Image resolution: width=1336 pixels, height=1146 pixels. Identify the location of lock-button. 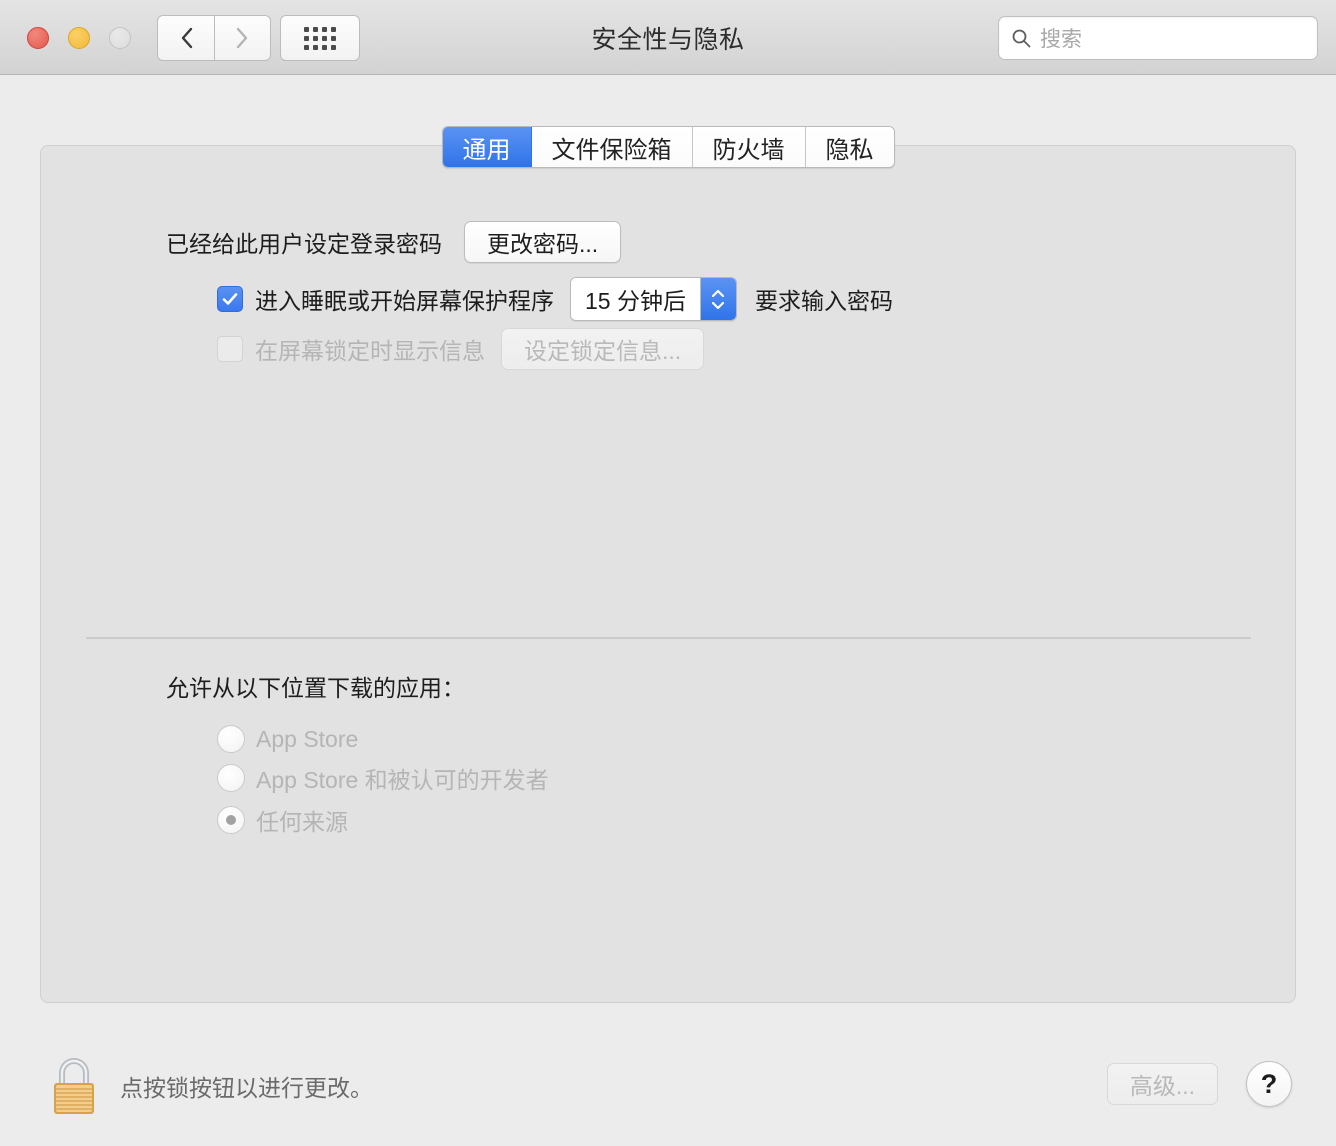
(74, 1088).